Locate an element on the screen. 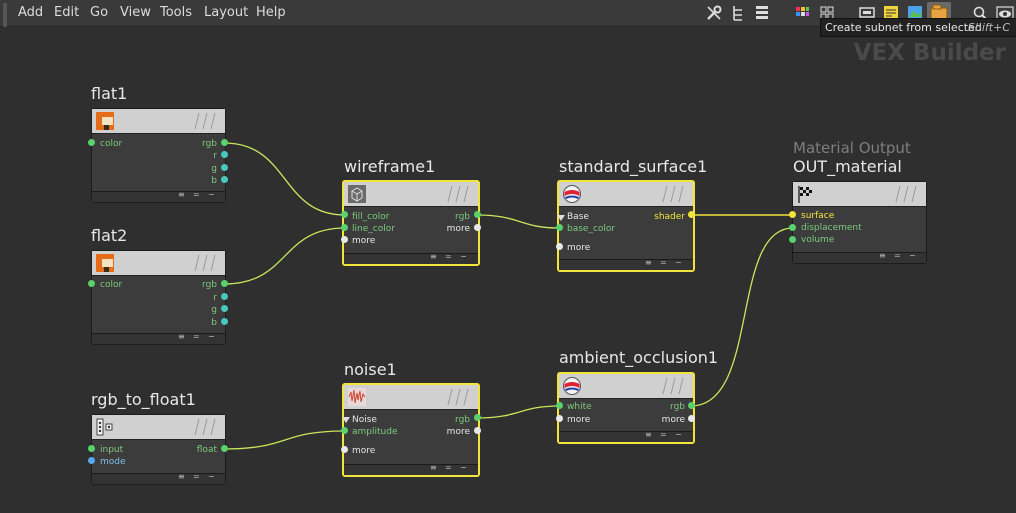  port-label: float is located at coordinates (206, 450).